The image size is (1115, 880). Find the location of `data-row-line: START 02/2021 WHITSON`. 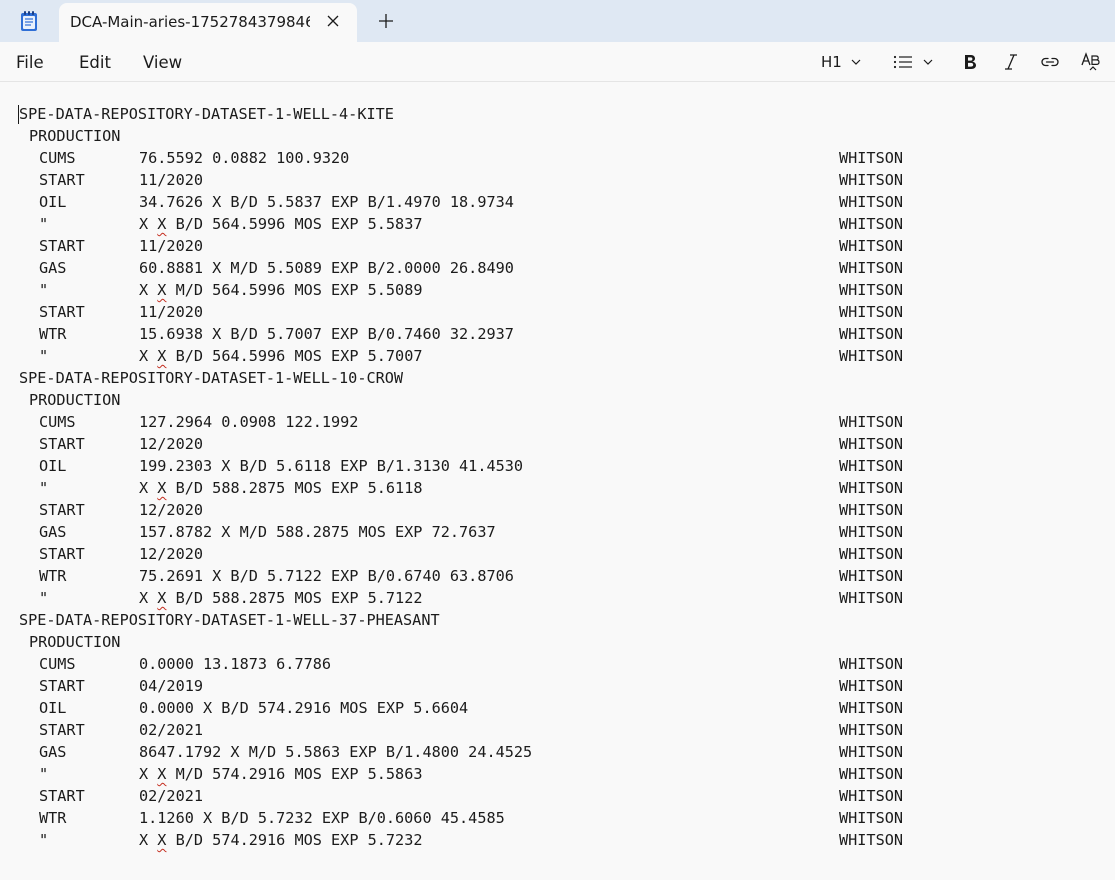

data-row-line: START 02/2021 WHITSON is located at coordinates (461, 796).